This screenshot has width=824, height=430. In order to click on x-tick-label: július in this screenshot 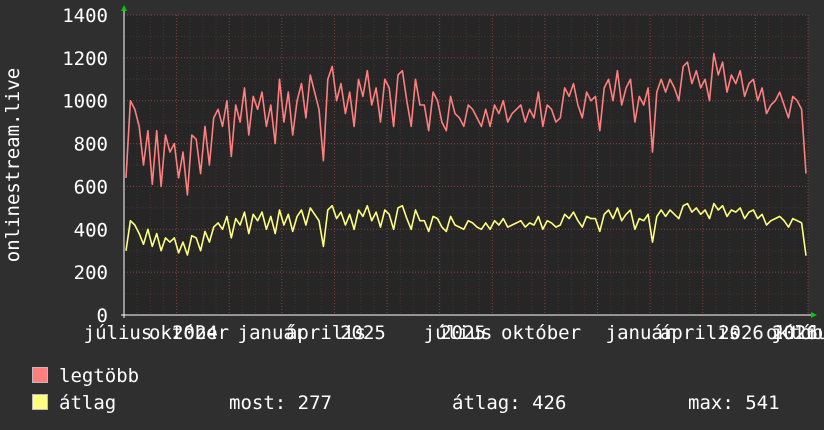, I will do `click(118, 333)`.